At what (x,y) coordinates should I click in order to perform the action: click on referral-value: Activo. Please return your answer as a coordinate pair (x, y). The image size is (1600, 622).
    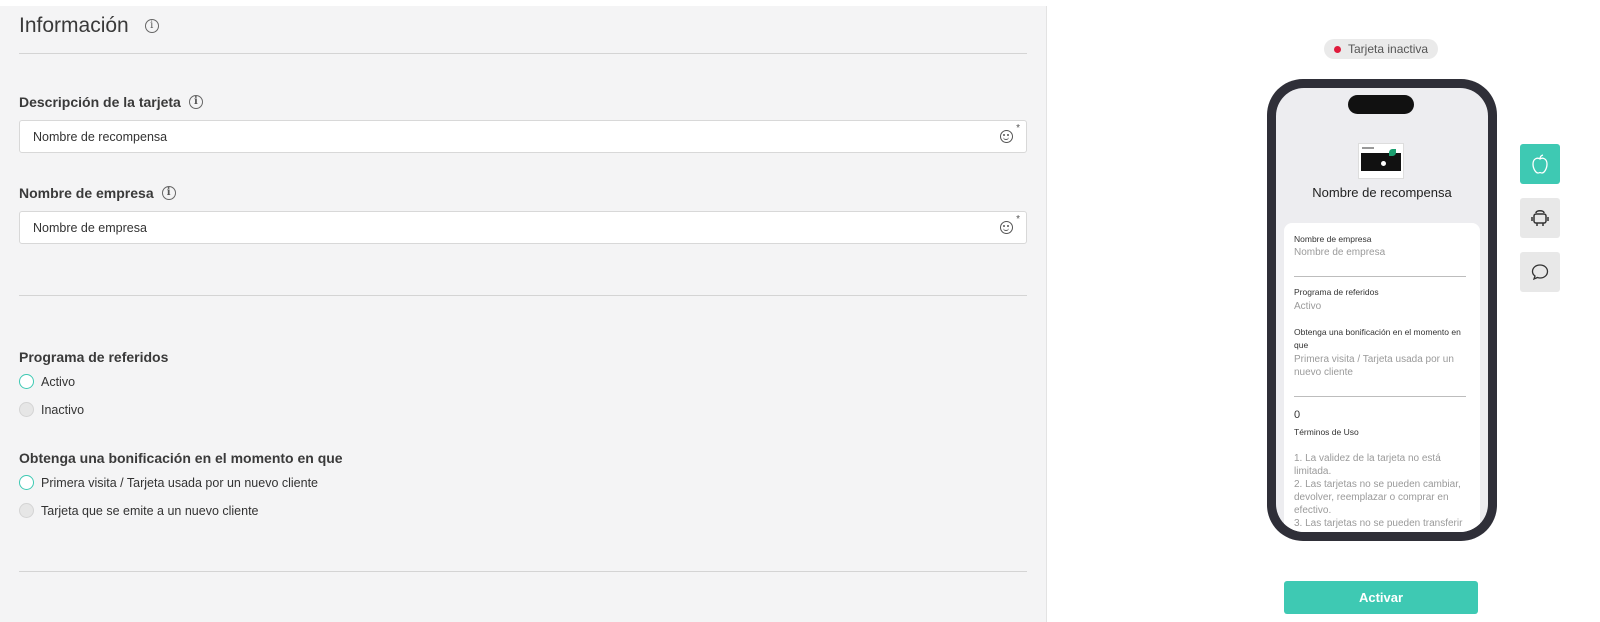
    Looking at the image, I should click on (1308, 306).